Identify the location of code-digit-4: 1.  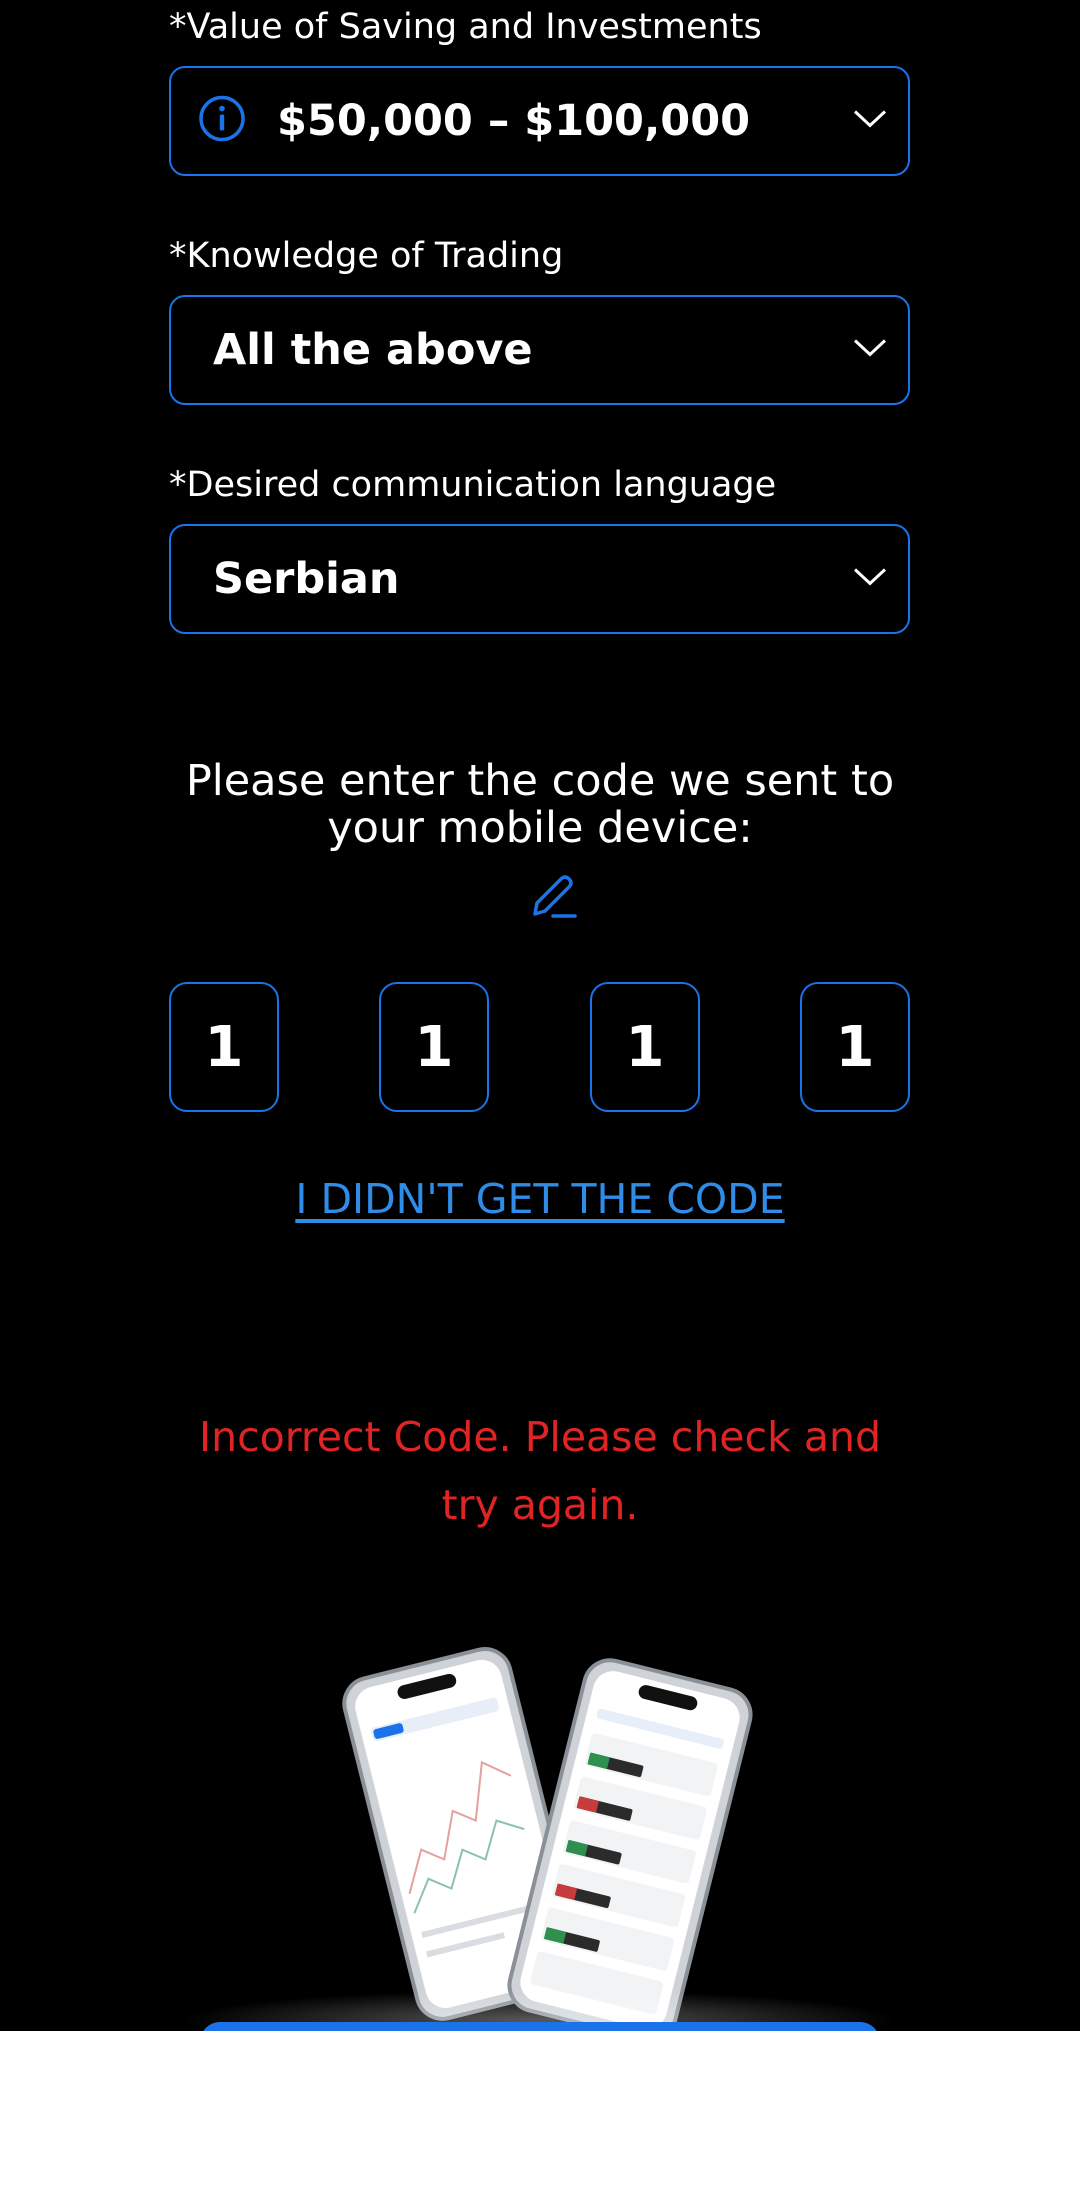
(855, 1047).